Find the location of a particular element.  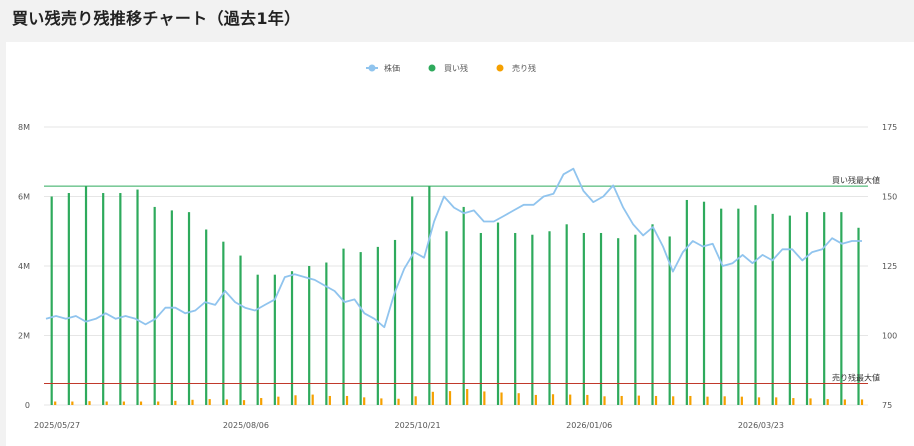

legend-label: 株価 is located at coordinates (392, 68).